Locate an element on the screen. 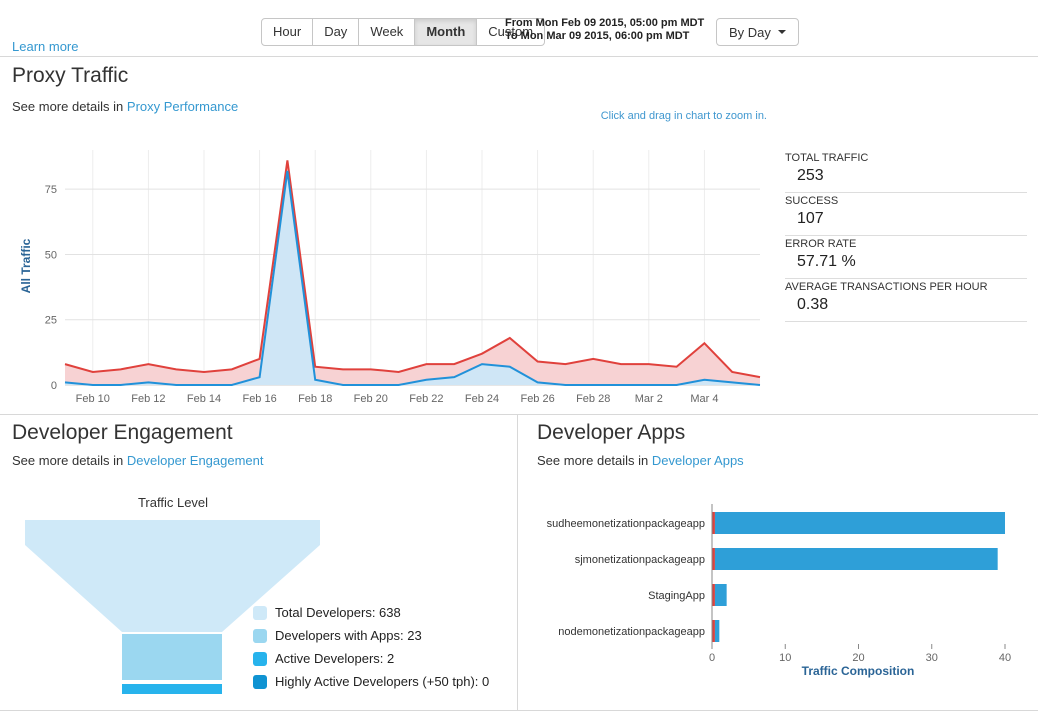  y-tick-label: 50 is located at coordinates (51, 255).